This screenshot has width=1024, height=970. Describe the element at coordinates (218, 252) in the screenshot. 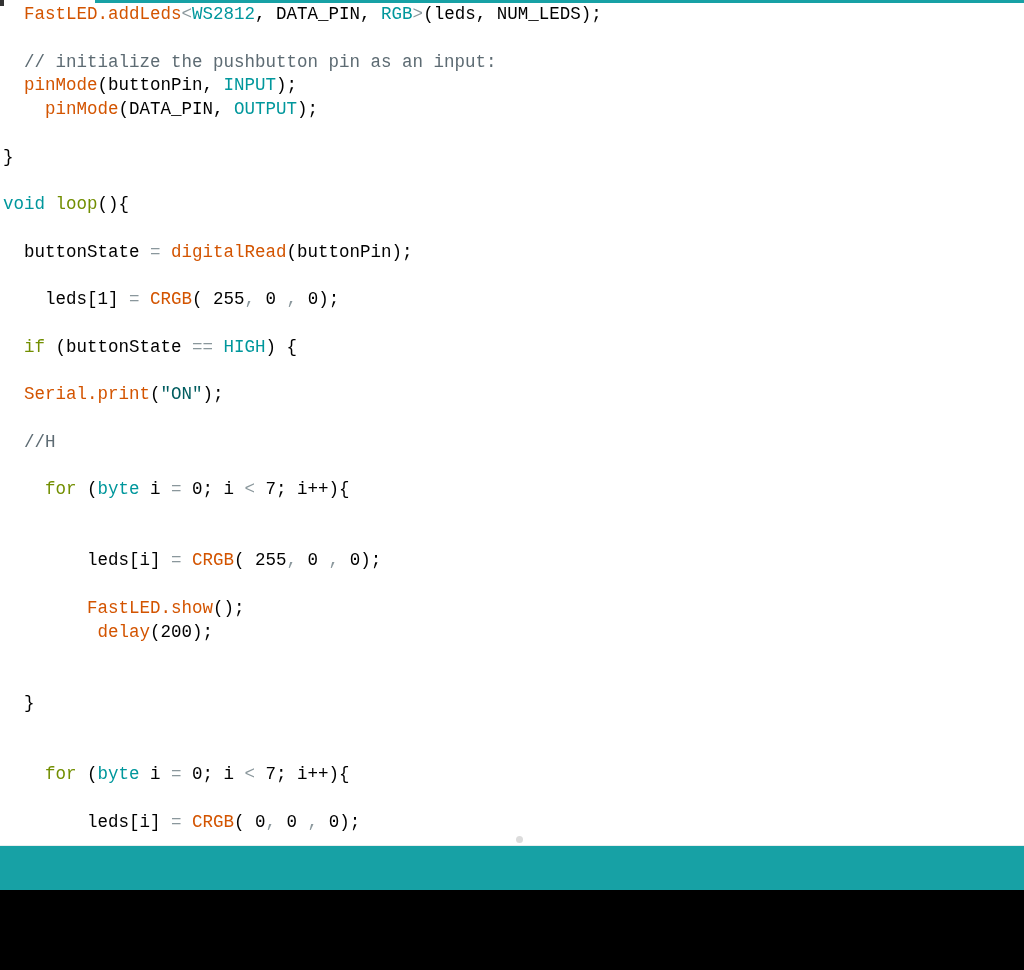

I see `code-line: buttonState = digitalRead(buttonPin);` at that location.